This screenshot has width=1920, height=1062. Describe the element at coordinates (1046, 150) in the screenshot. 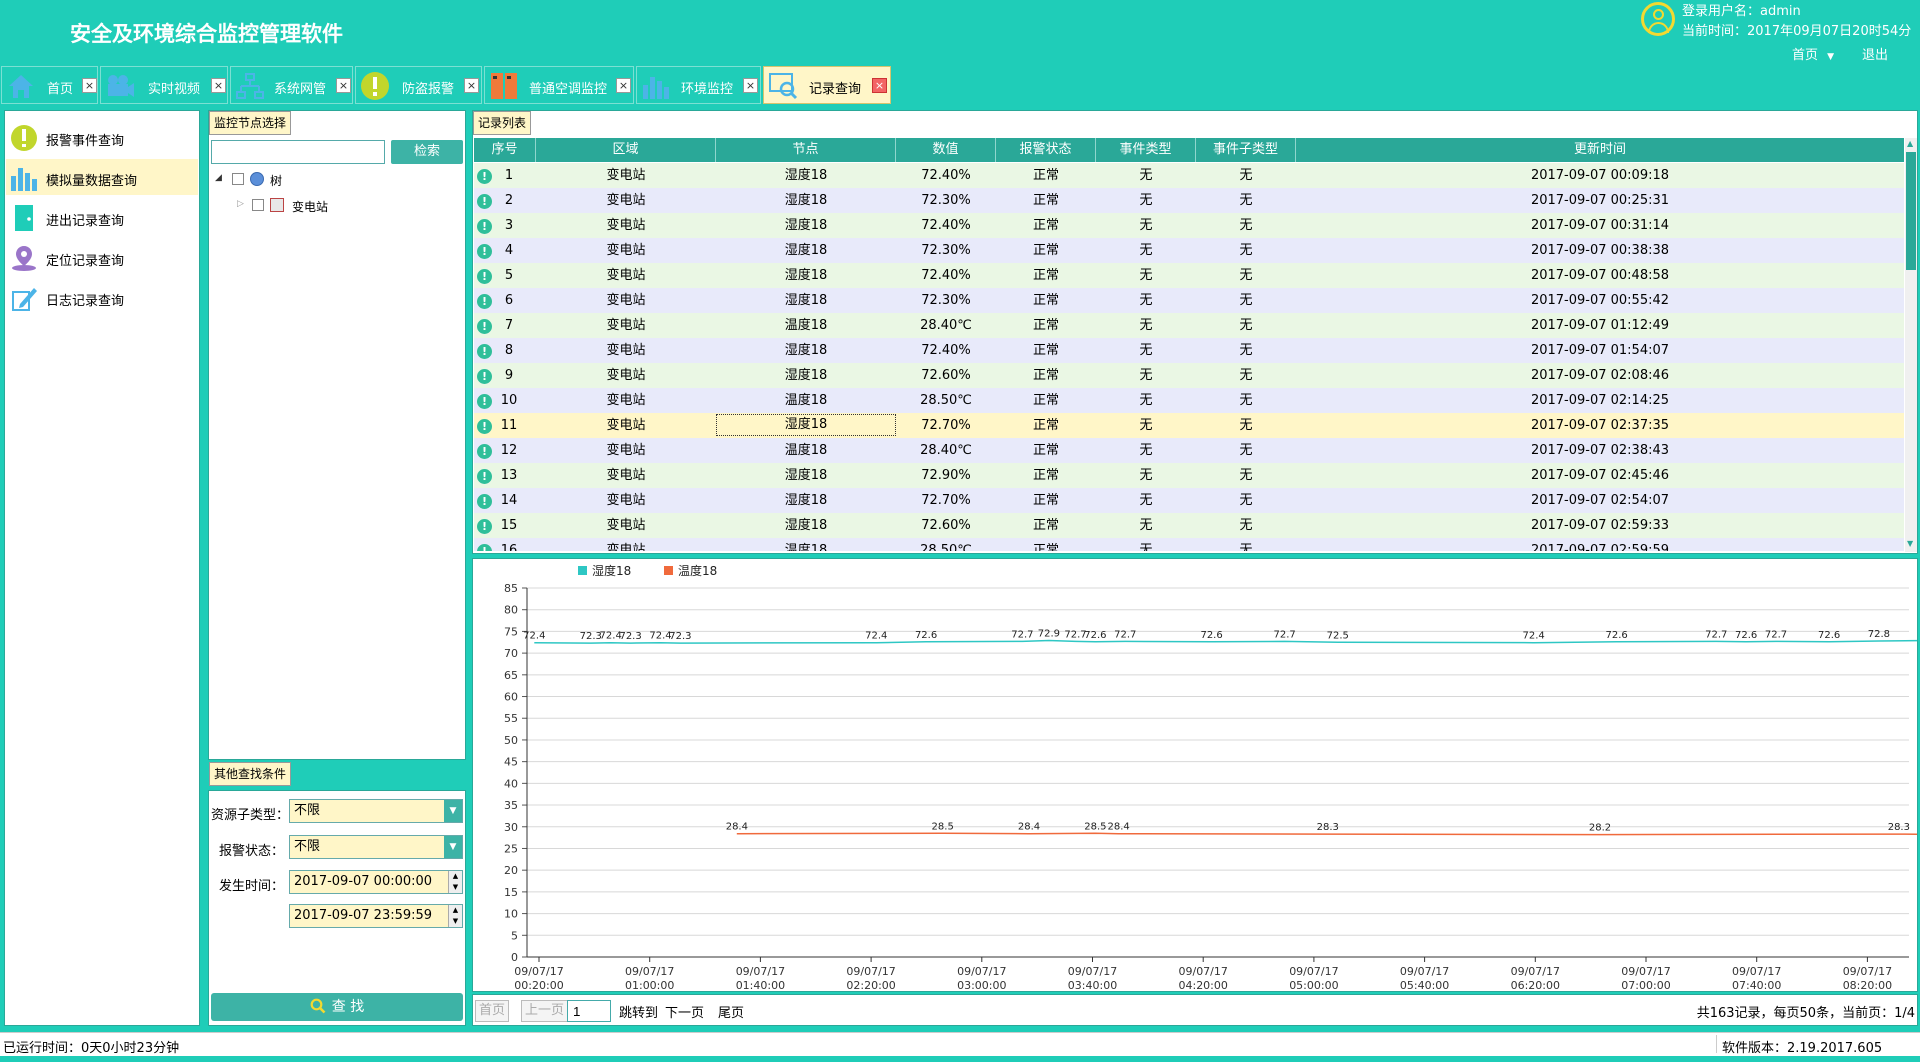

I see `col-header-alarm-status: 报警状态` at that location.